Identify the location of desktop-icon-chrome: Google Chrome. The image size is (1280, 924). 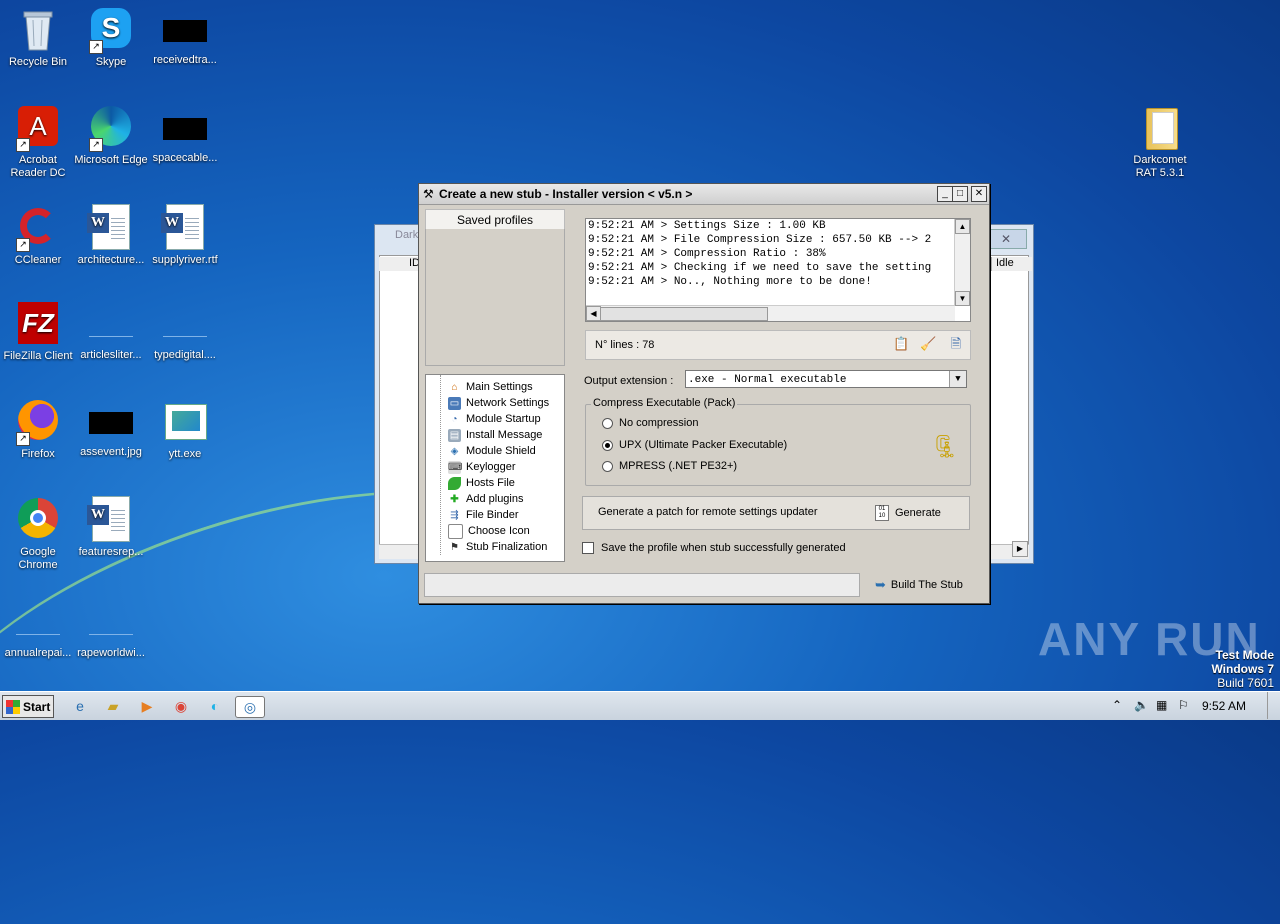
(38, 534).